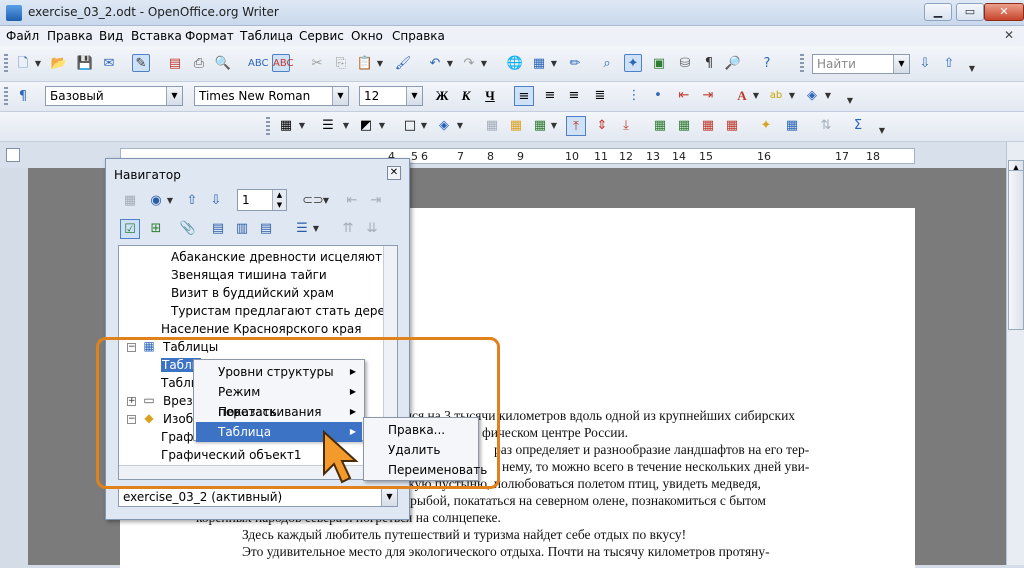 This screenshot has height=568, width=1024. Describe the element at coordinates (658, 96) in the screenshot. I see `bullets-icon: •` at that location.